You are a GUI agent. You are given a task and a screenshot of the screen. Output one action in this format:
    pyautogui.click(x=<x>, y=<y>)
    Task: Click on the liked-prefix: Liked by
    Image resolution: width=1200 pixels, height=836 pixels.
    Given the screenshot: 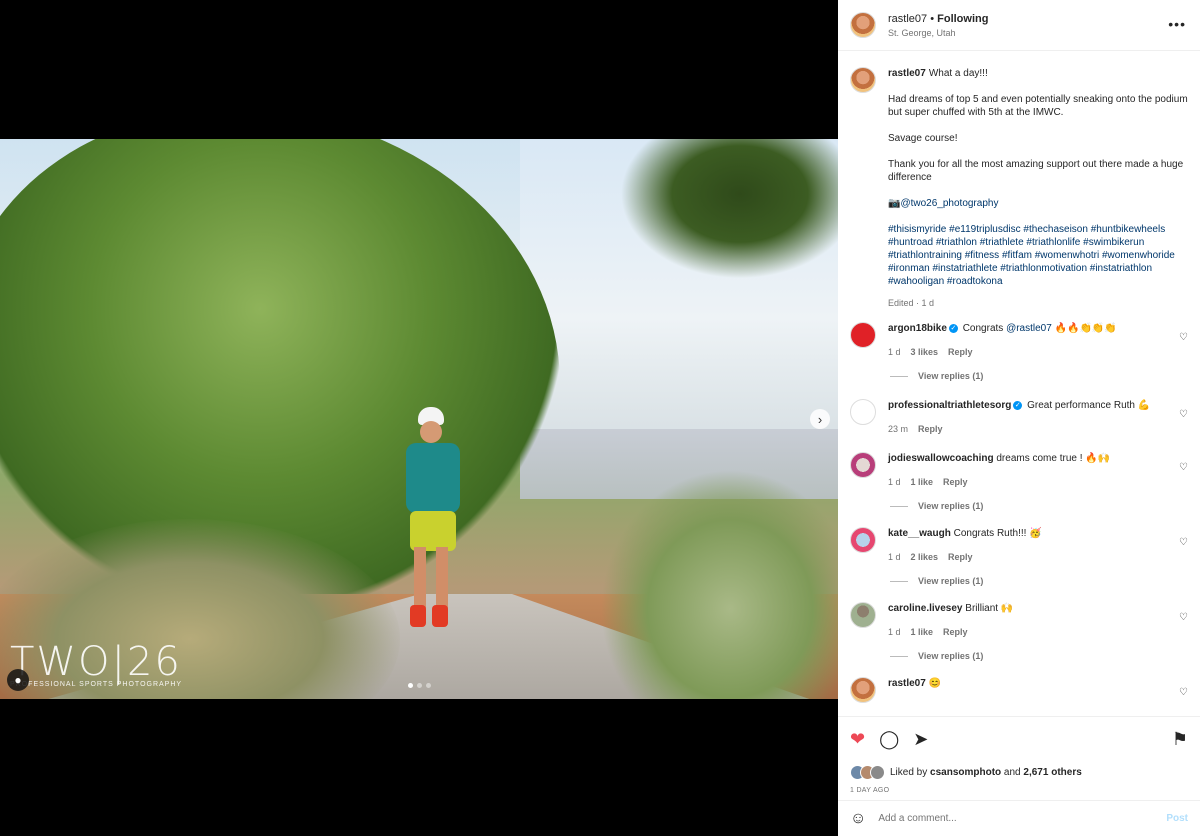 What is the action you would take?
    pyautogui.click(x=910, y=772)
    